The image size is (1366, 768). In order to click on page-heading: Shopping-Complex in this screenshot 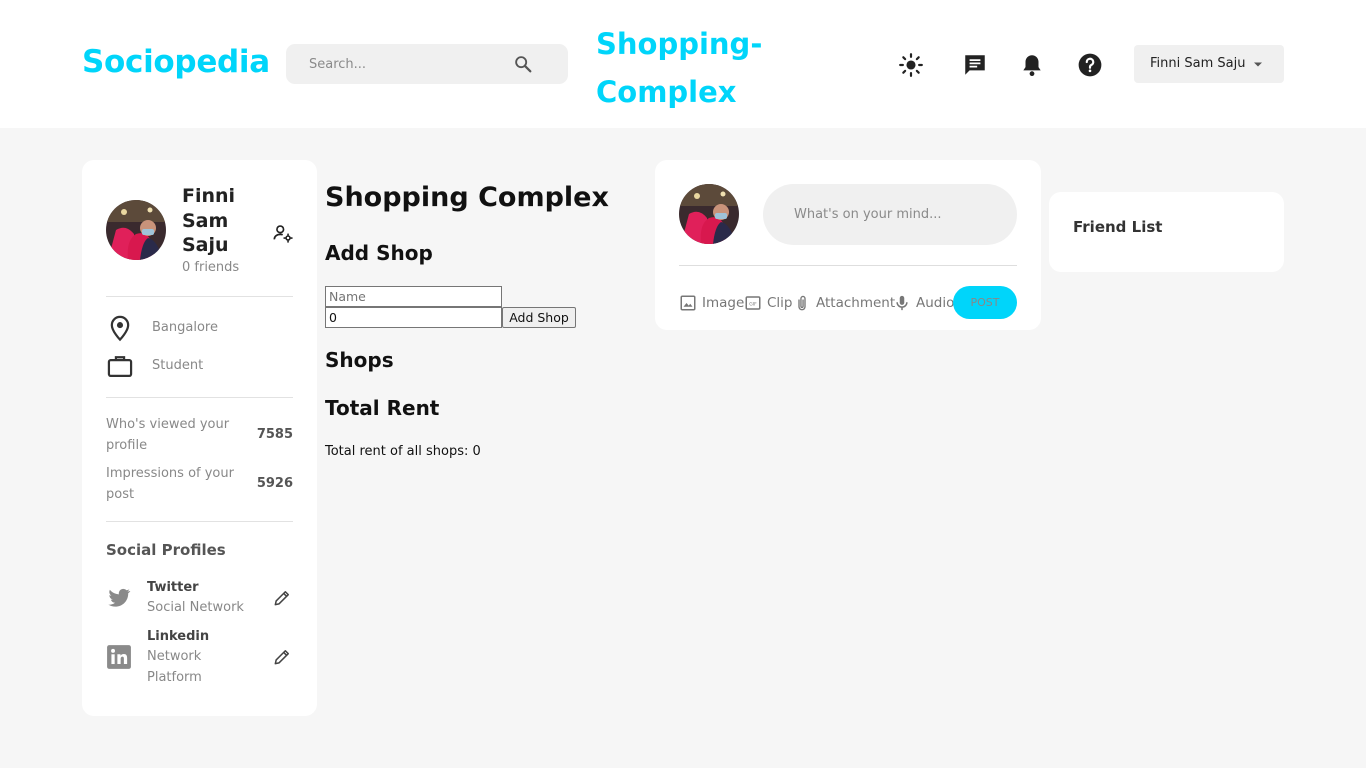, I will do `click(679, 68)`.